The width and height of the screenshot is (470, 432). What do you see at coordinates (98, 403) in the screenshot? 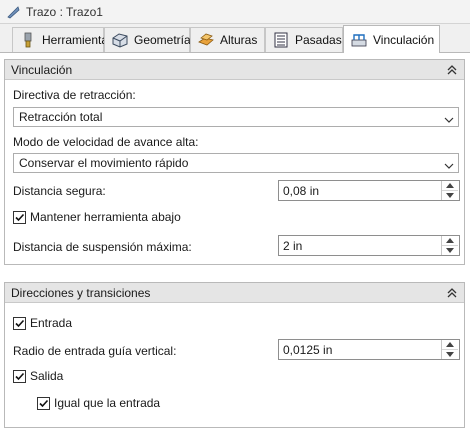
I see `same-as-entry-option: Igual que la entrada` at bounding box center [98, 403].